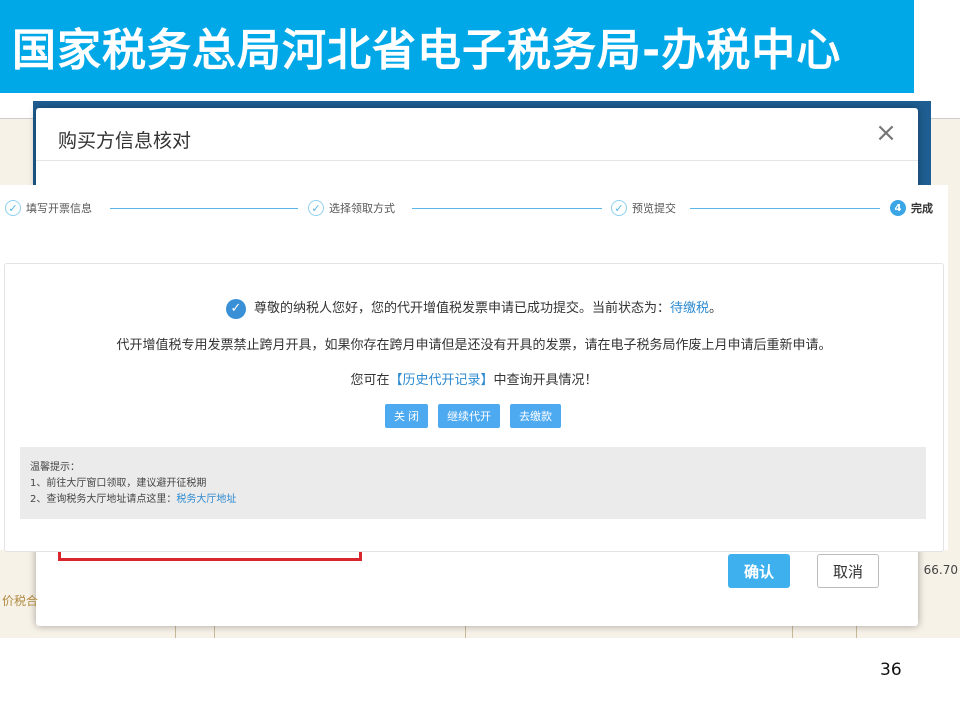 This screenshot has height=720, width=960. Describe the element at coordinates (20, 601) in the screenshot. I see `price-tax-label: 价税合` at that location.